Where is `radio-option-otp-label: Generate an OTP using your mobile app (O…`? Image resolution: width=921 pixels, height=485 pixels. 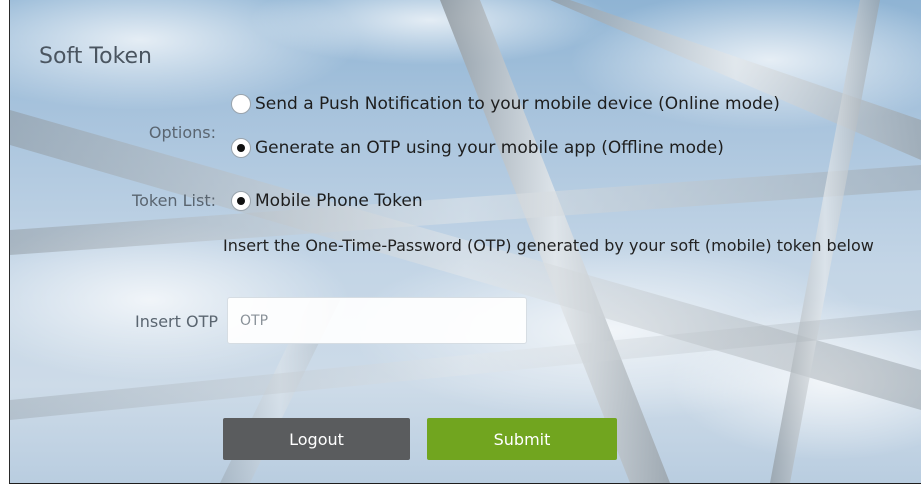
radio-option-otp-label: Generate an OTP using your mobile app (O… is located at coordinates (489, 148).